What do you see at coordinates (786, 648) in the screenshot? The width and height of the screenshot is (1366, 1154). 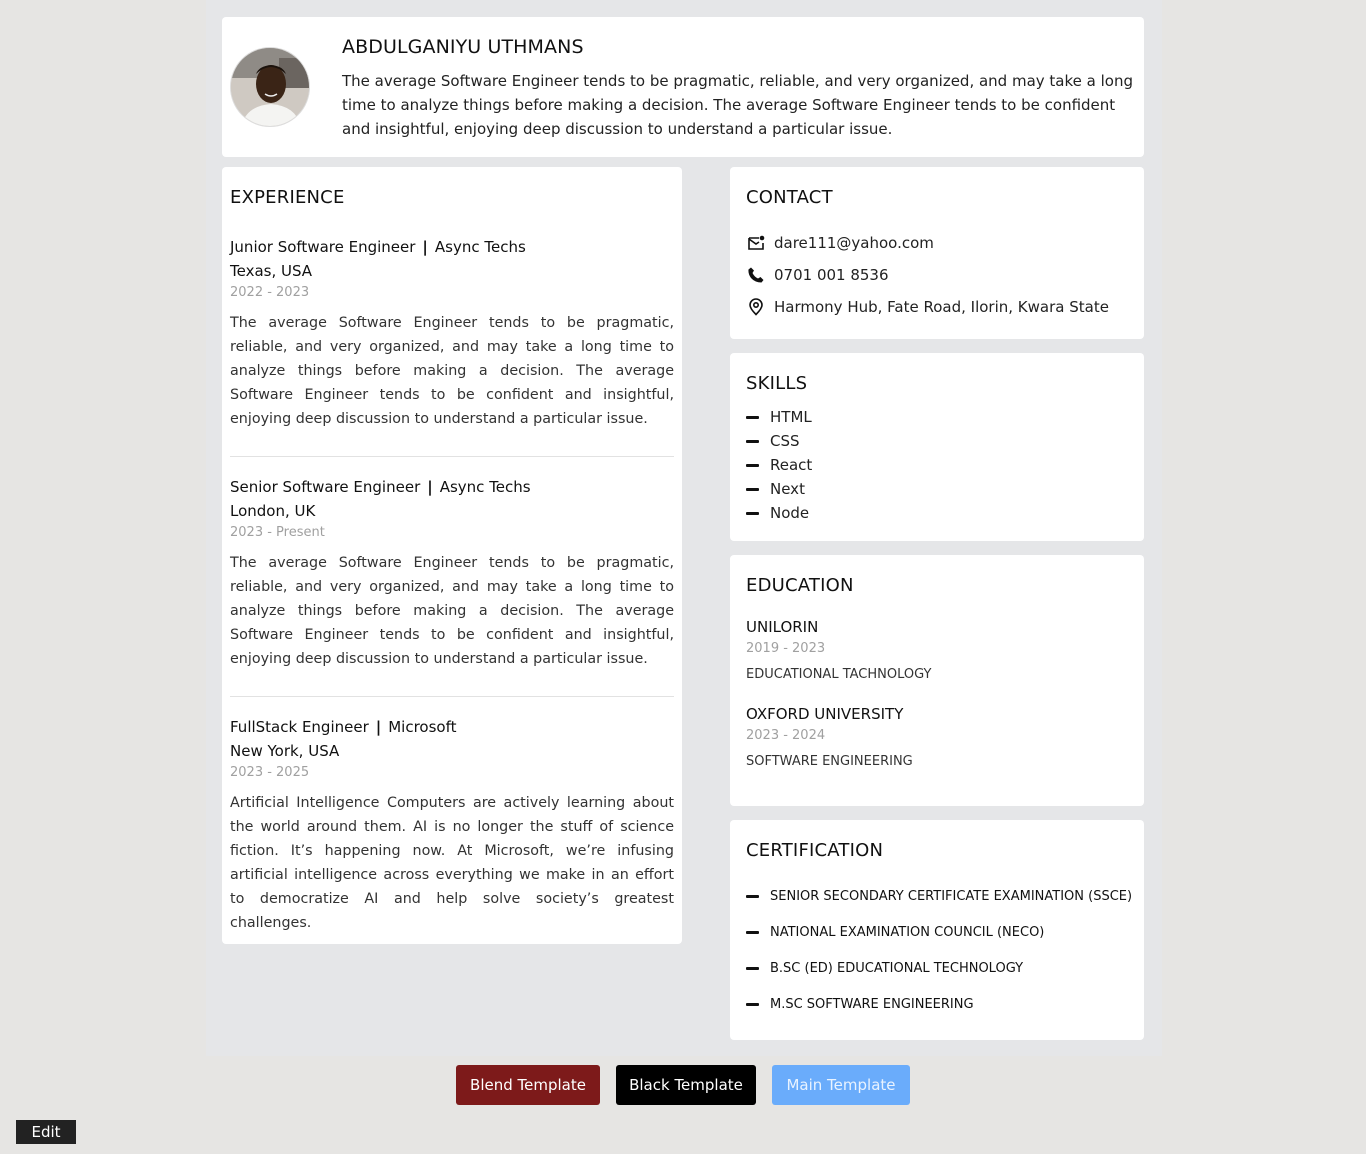 I see `education-dates: 2019 - 2023` at bounding box center [786, 648].